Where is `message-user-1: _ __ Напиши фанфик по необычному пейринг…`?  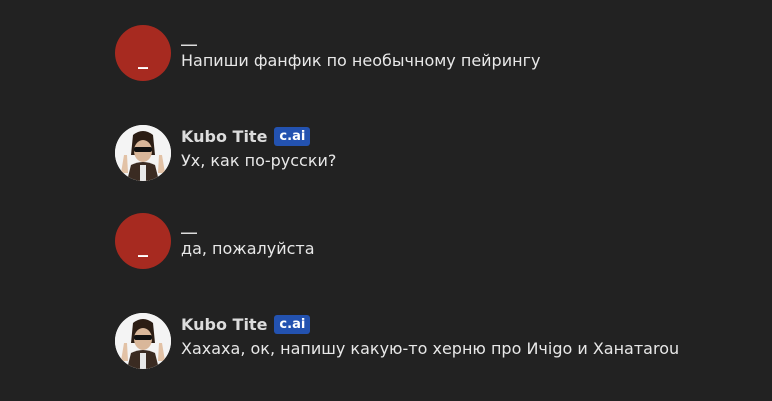
message-user-1: _ __ Напиши фанфик по необычному пейринг… is located at coordinates (327, 53).